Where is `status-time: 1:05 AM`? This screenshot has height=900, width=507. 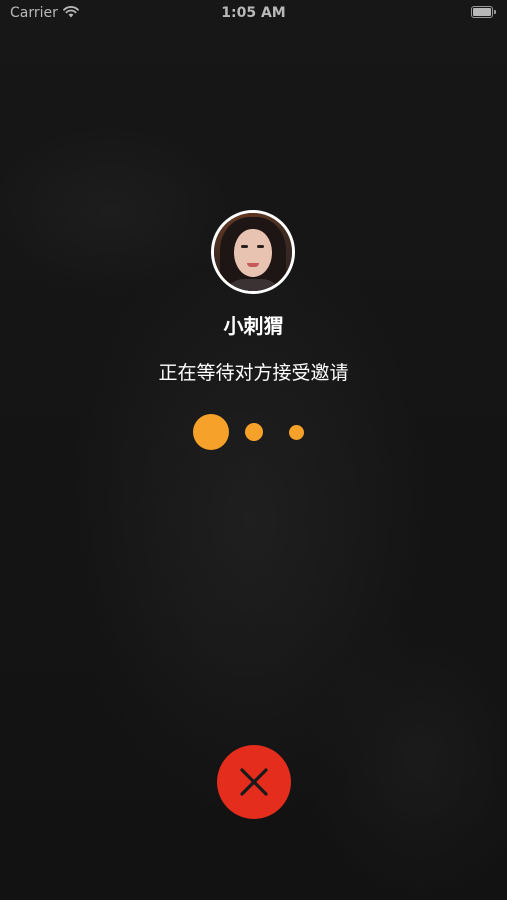
status-time: 1:05 AM is located at coordinates (253, 13).